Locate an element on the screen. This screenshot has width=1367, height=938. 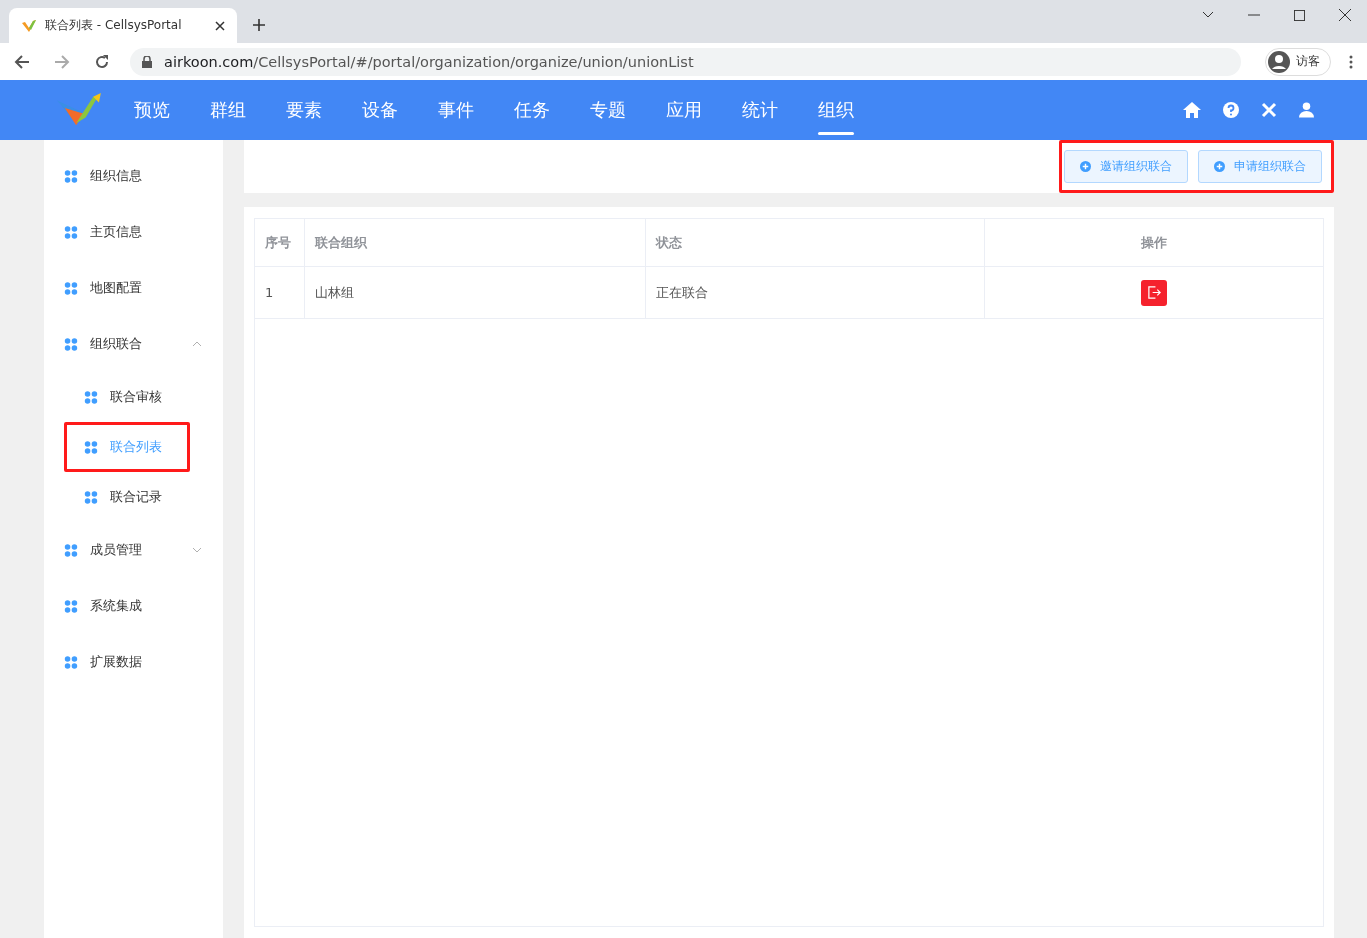
exit-button is located at coordinates (1154, 292).